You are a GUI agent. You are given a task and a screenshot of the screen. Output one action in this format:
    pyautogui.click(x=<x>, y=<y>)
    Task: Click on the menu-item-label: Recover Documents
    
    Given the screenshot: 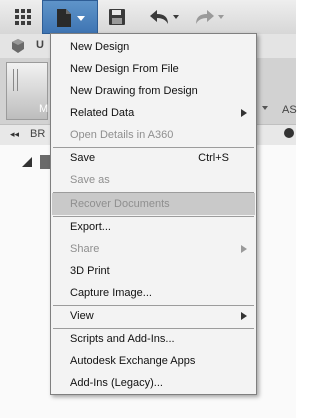 What is the action you would take?
    pyautogui.click(x=120, y=204)
    